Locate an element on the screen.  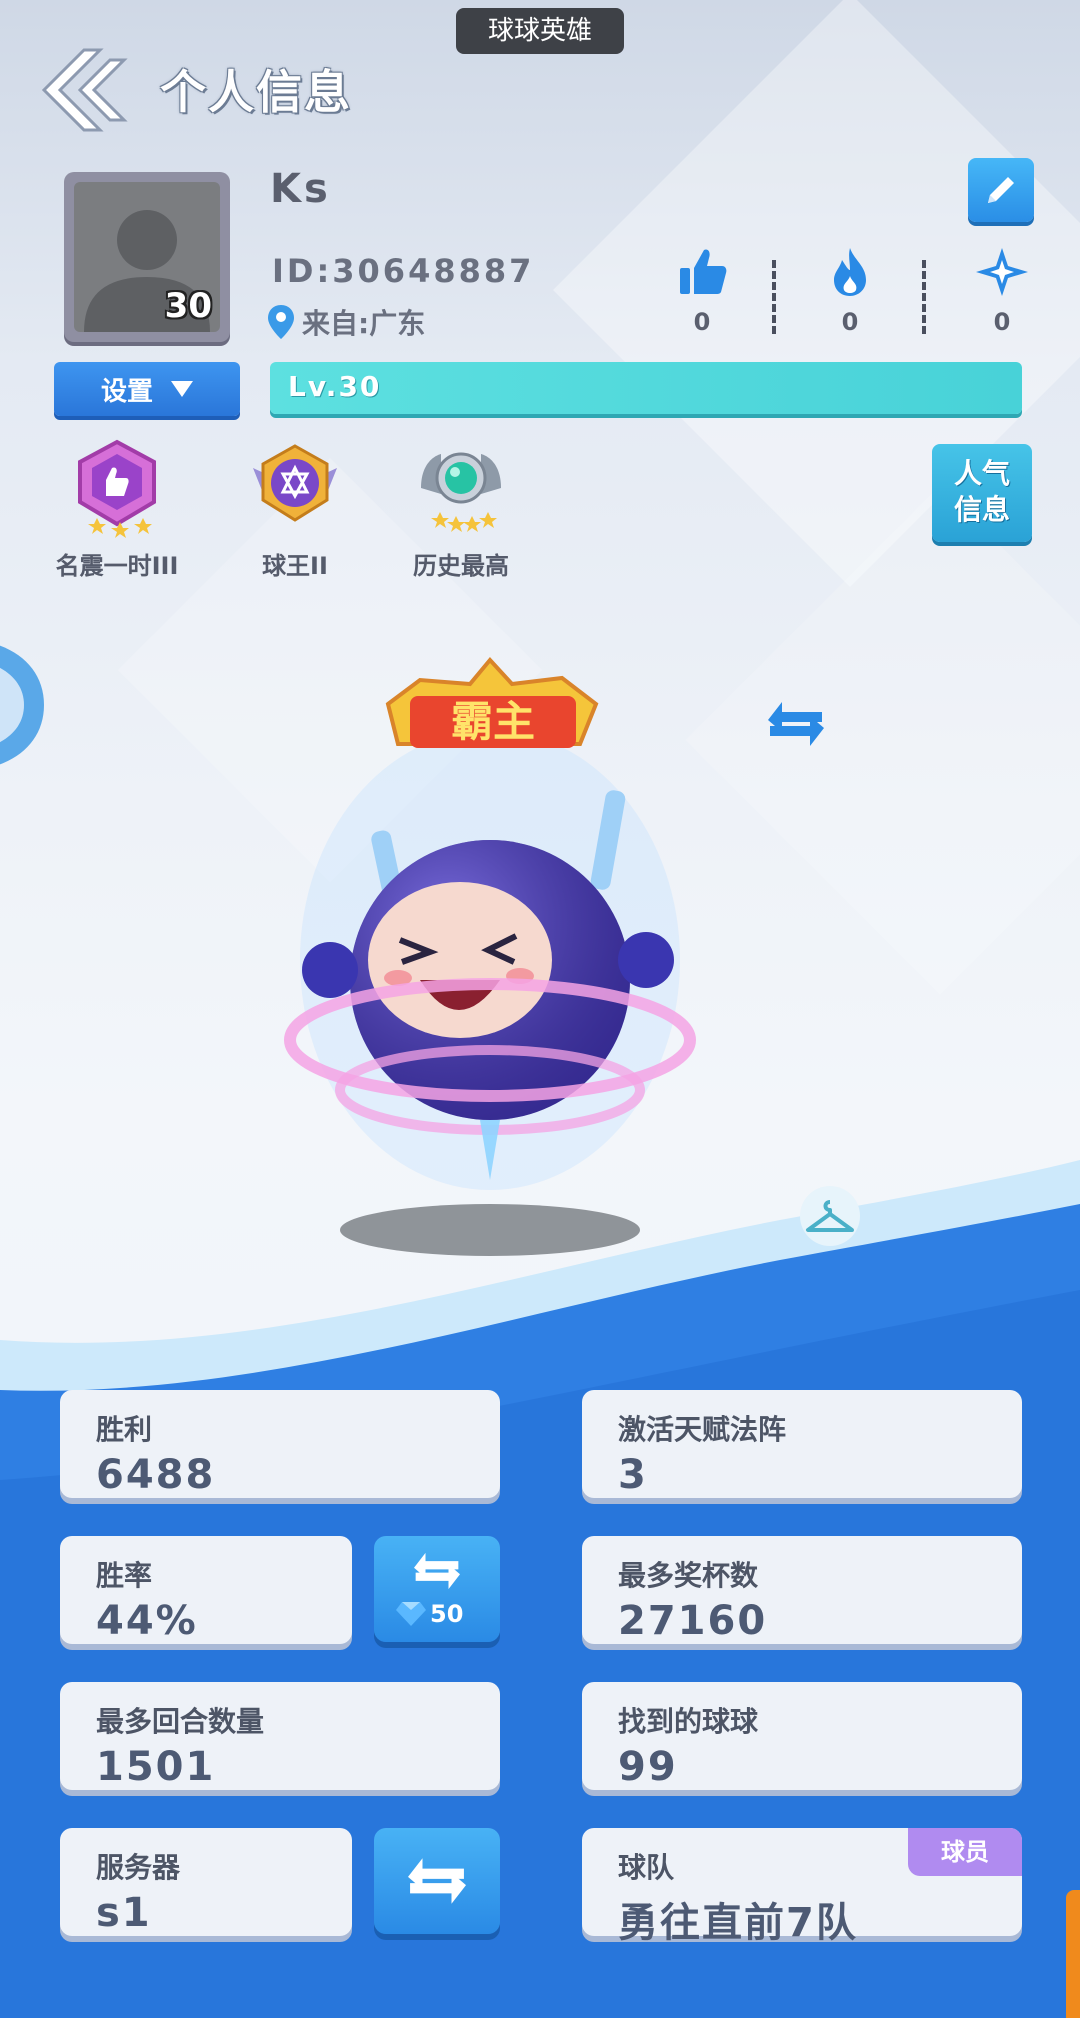
edit-profile-button is located at coordinates (1001, 190).